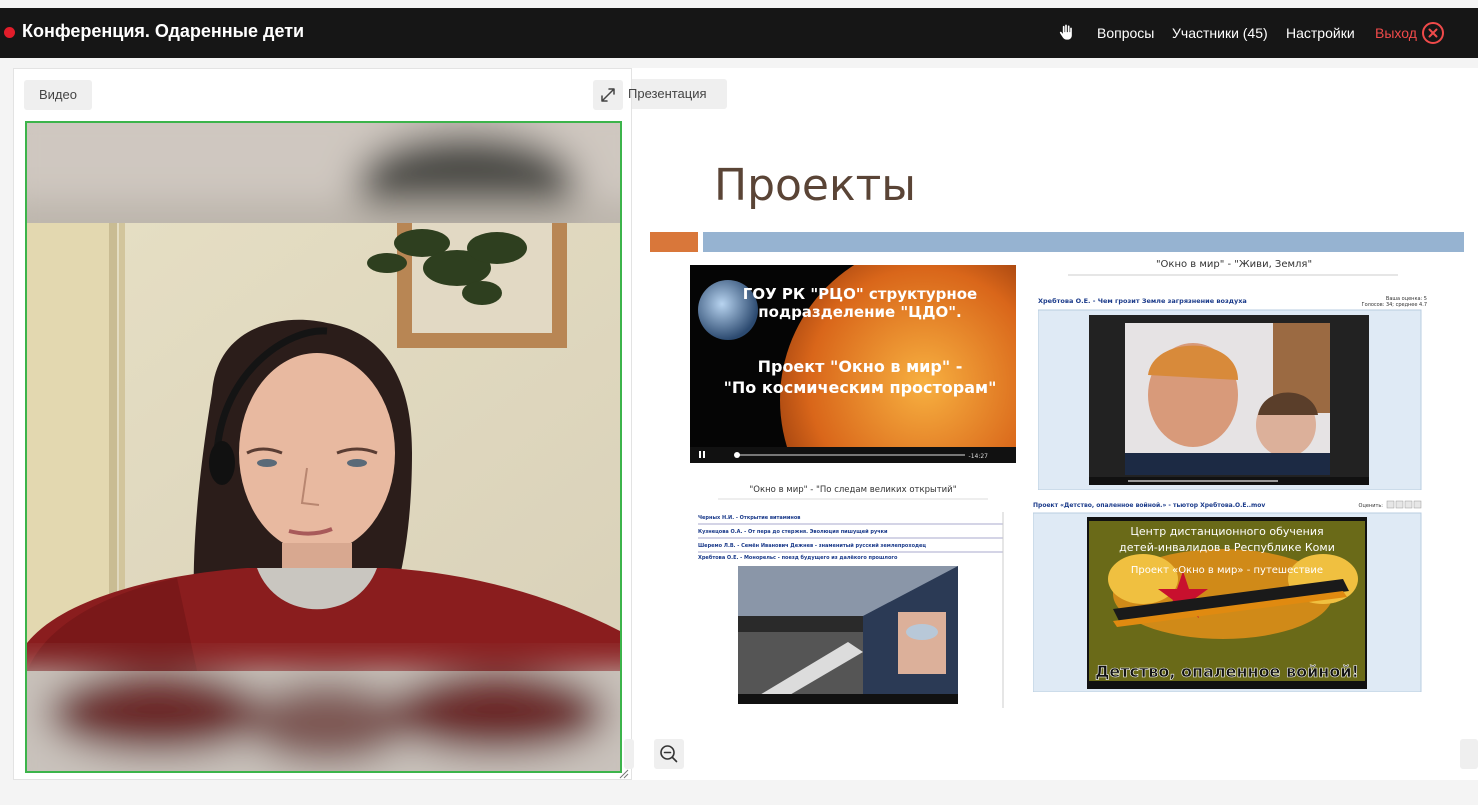 The width and height of the screenshot is (1478, 805). Describe the element at coordinates (629, 754) in the screenshot. I see `zoom-in-button` at that location.